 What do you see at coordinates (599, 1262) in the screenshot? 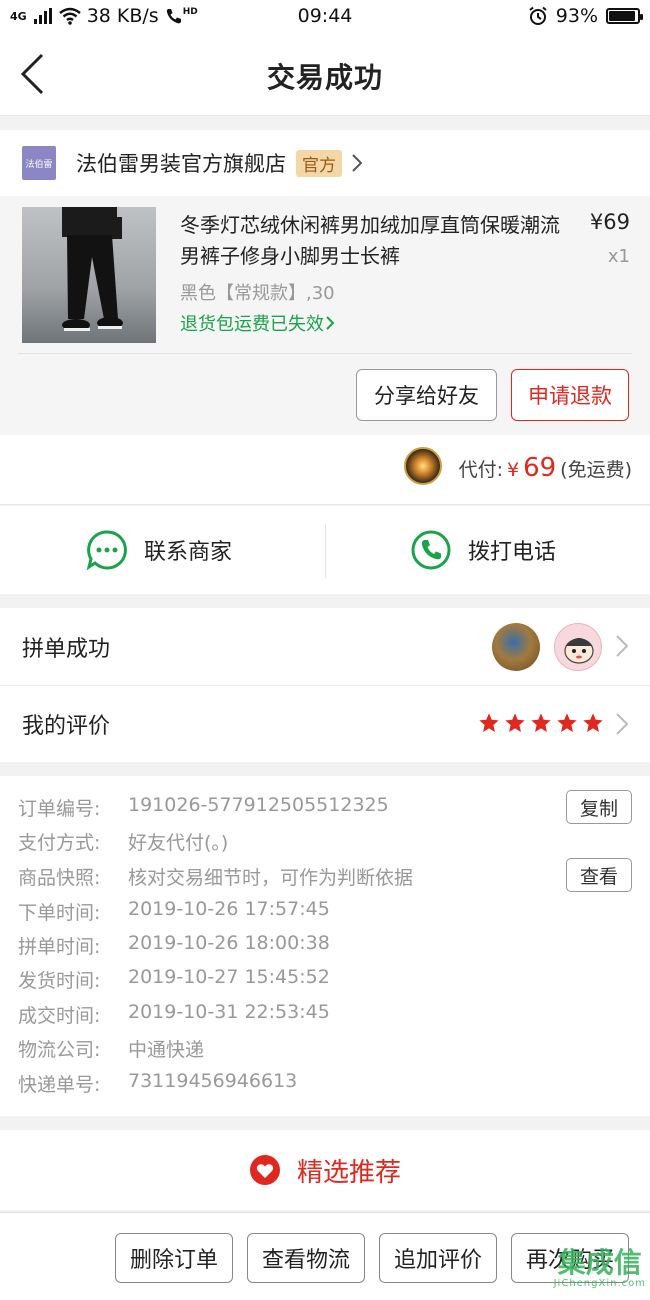
I see `watermark-logo: 集成信` at bounding box center [599, 1262].